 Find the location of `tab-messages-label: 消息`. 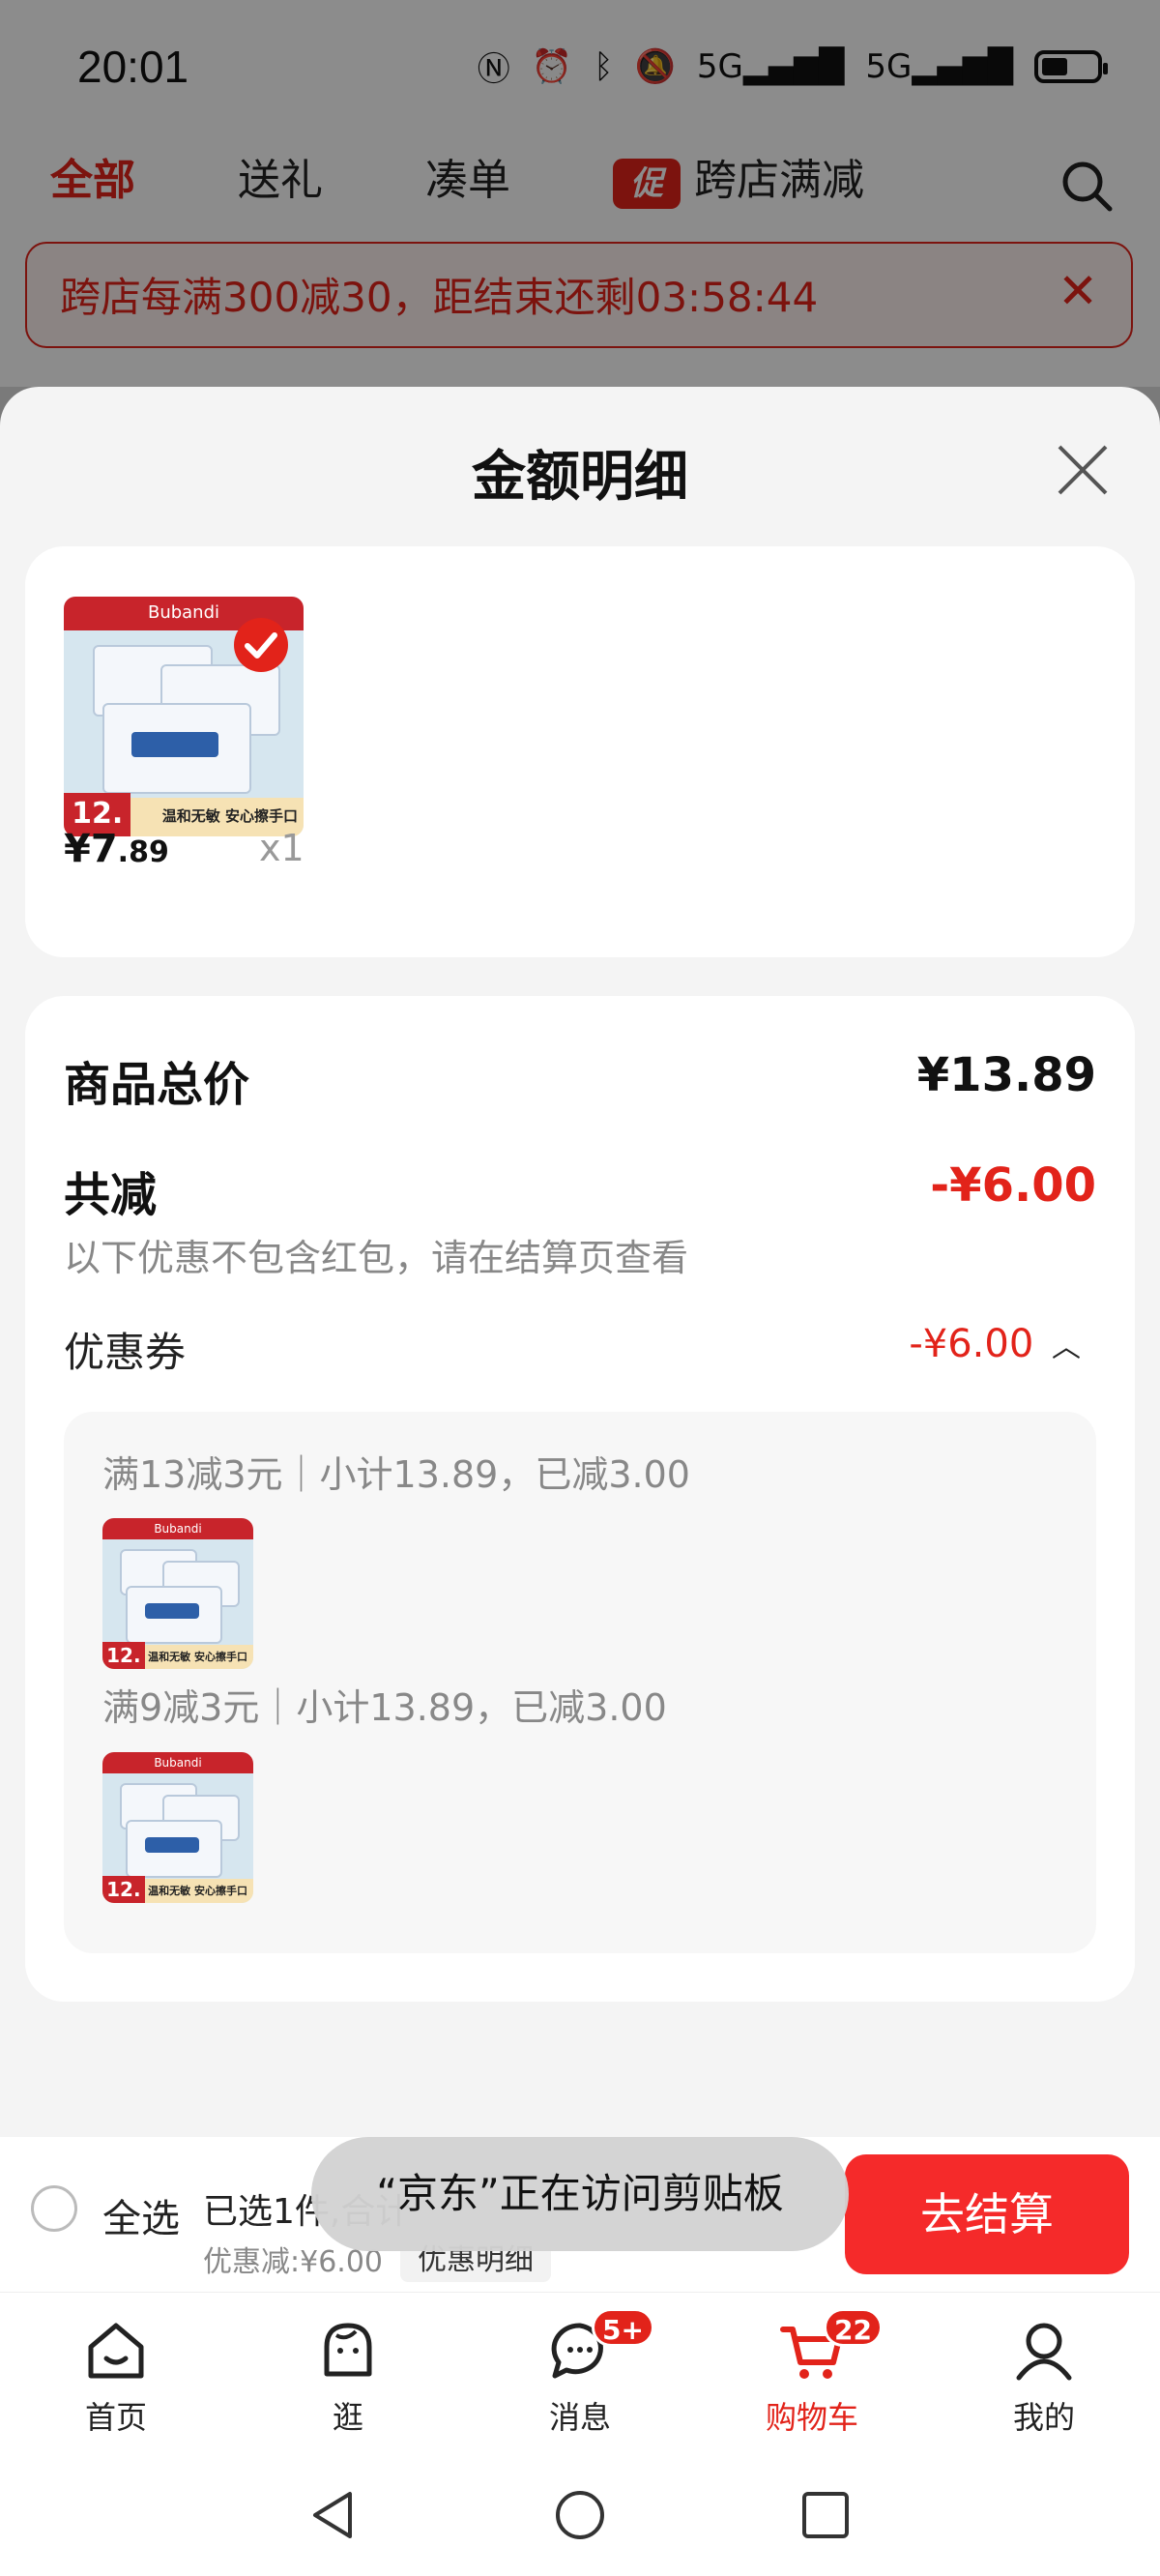

tab-messages-label: 消息 is located at coordinates (579, 2417).